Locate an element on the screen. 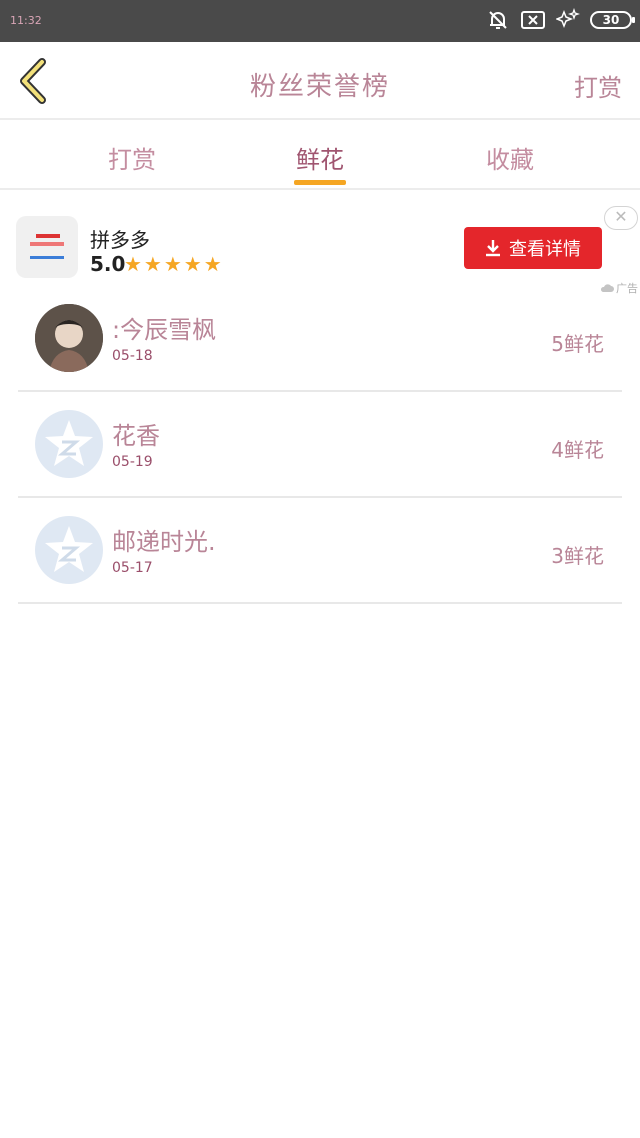 Image resolution: width=640 pixels, height=1138 pixels. list-item: 邮递时光. 05-17 3鲜花 is located at coordinates (320, 551).